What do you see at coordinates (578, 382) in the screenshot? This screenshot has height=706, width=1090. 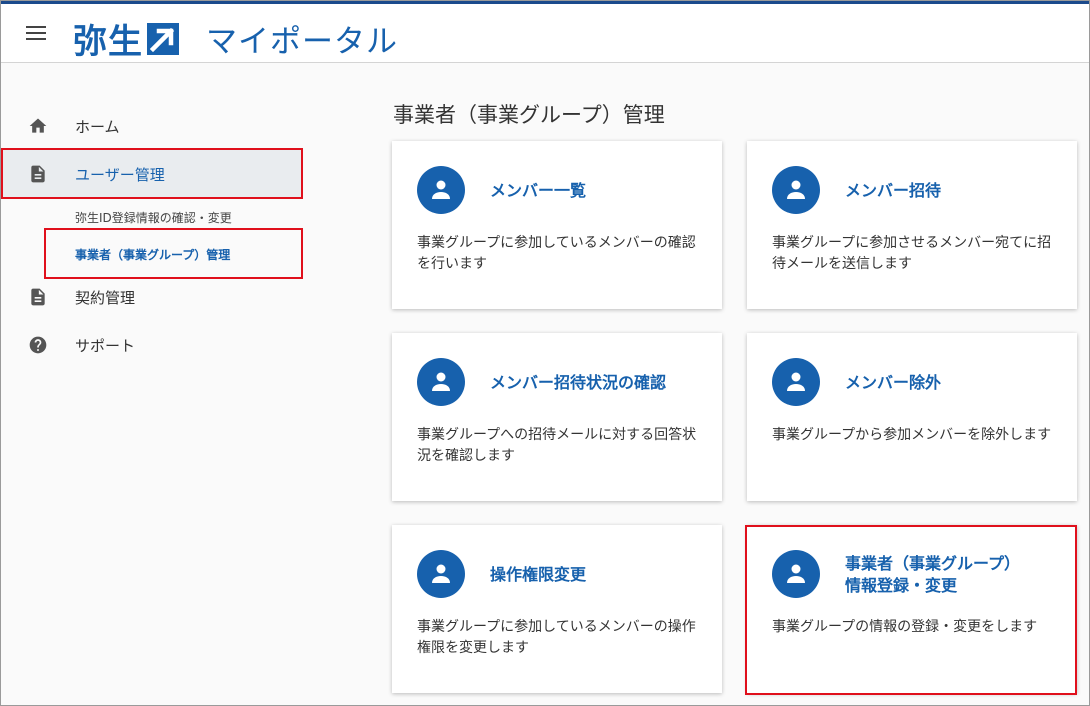 I see `card-title: メンバー招待状況の確認` at bounding box center [578, 382].